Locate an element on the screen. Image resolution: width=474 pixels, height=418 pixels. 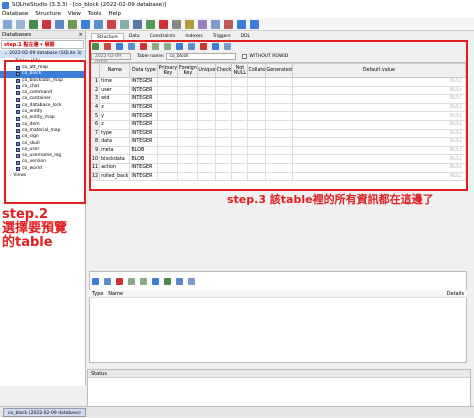
tab-indexes: Indexes is located at coordinates (193, 36).